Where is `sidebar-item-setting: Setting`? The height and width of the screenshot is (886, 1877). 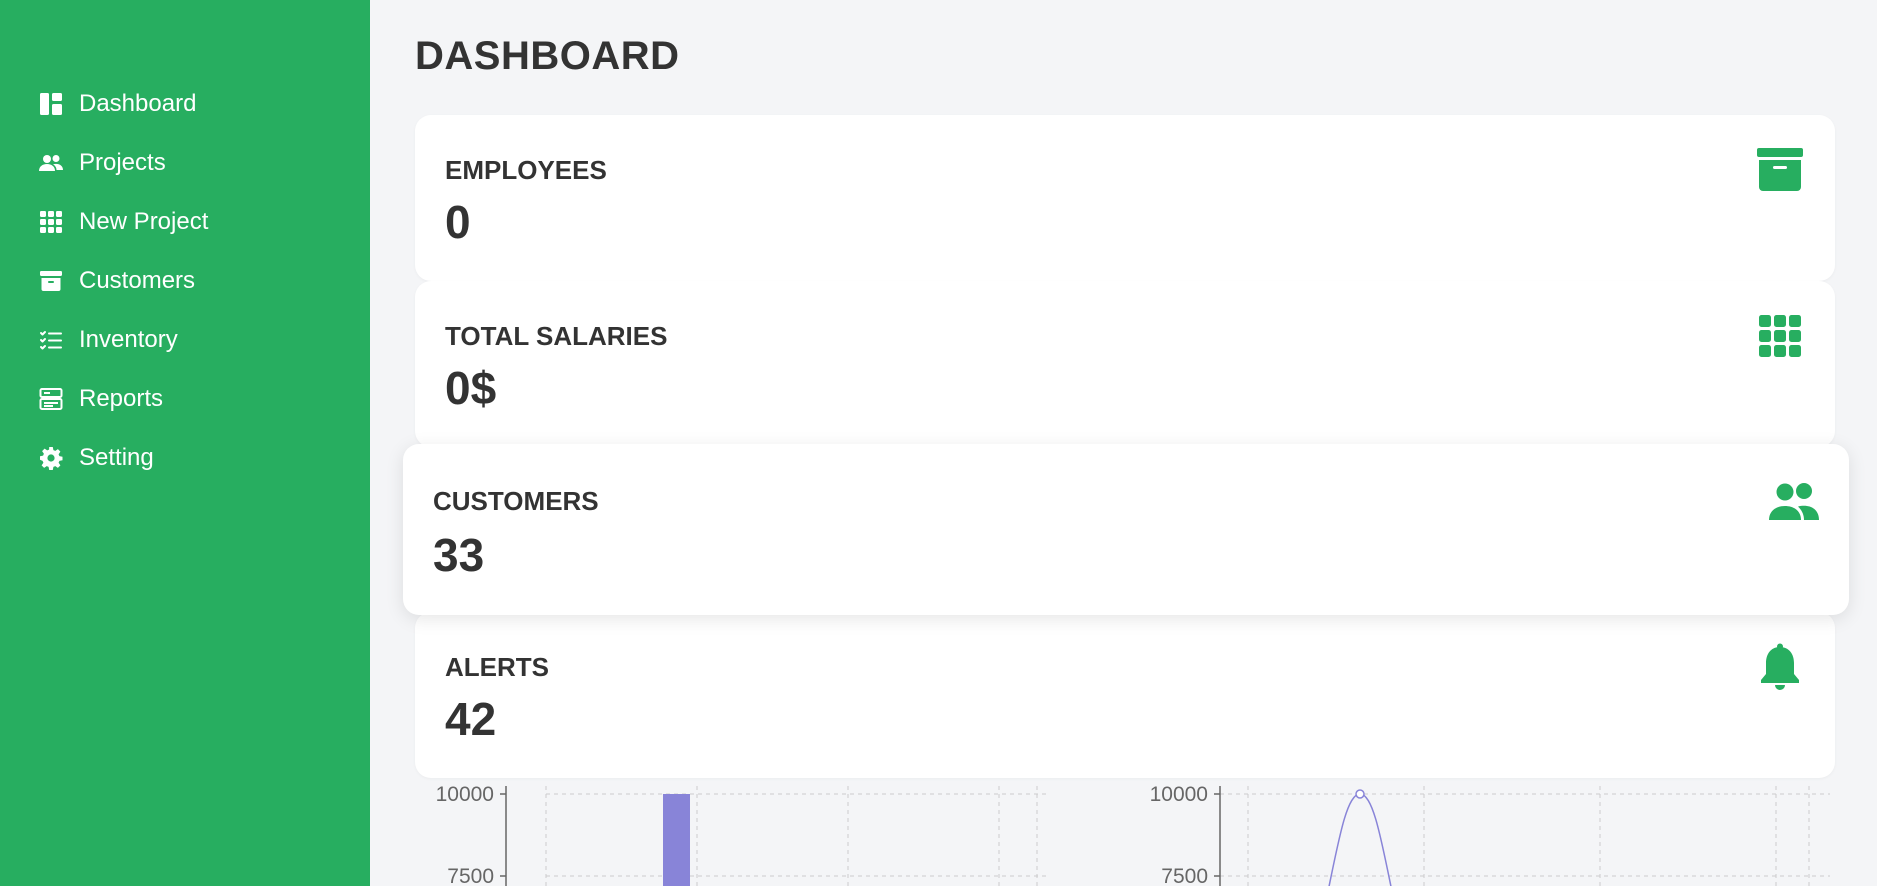 sidebar-item-setting: Setting is located at coordinates (185, 457).